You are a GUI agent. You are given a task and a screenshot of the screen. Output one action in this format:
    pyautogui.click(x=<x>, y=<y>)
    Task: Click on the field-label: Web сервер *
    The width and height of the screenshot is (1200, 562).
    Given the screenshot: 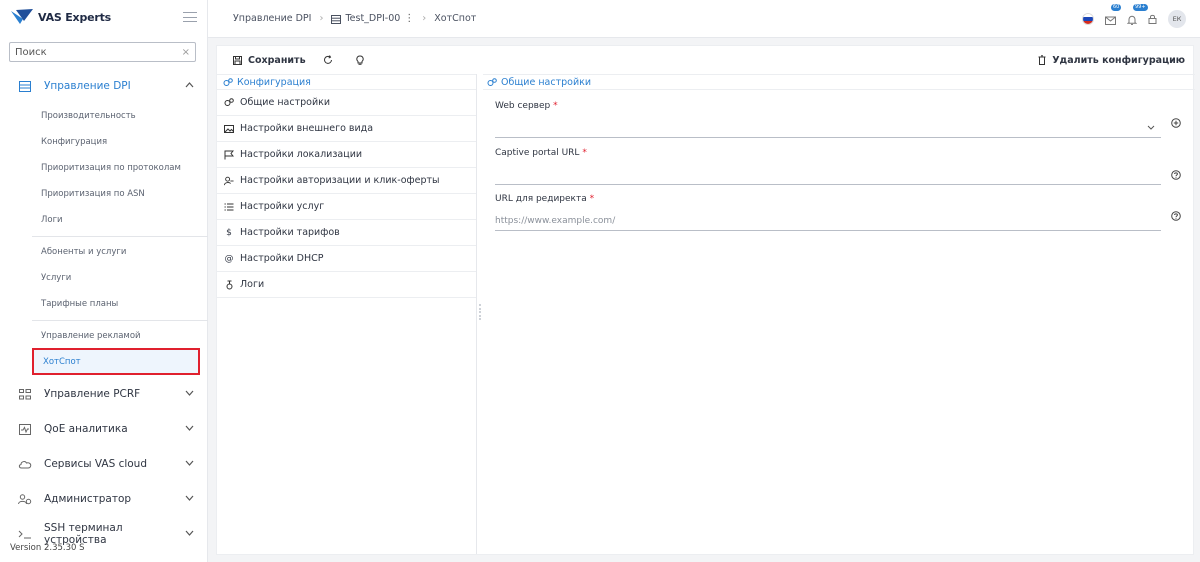 What is the action you would take?
    pyautogui.click(x=828, y=106)
    